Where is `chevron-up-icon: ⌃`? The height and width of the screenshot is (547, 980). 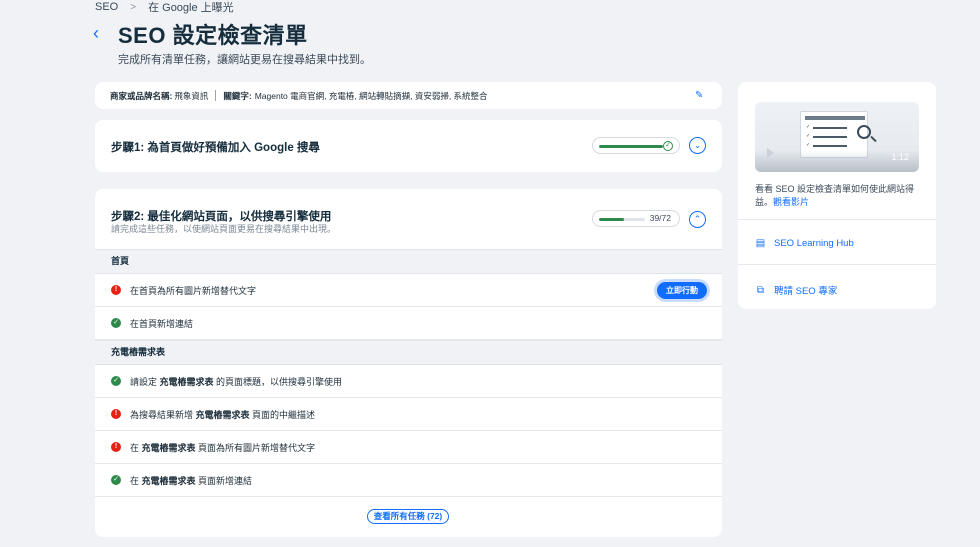 chevron-up-icon: ⌃ is located at coordinates (697, 219).